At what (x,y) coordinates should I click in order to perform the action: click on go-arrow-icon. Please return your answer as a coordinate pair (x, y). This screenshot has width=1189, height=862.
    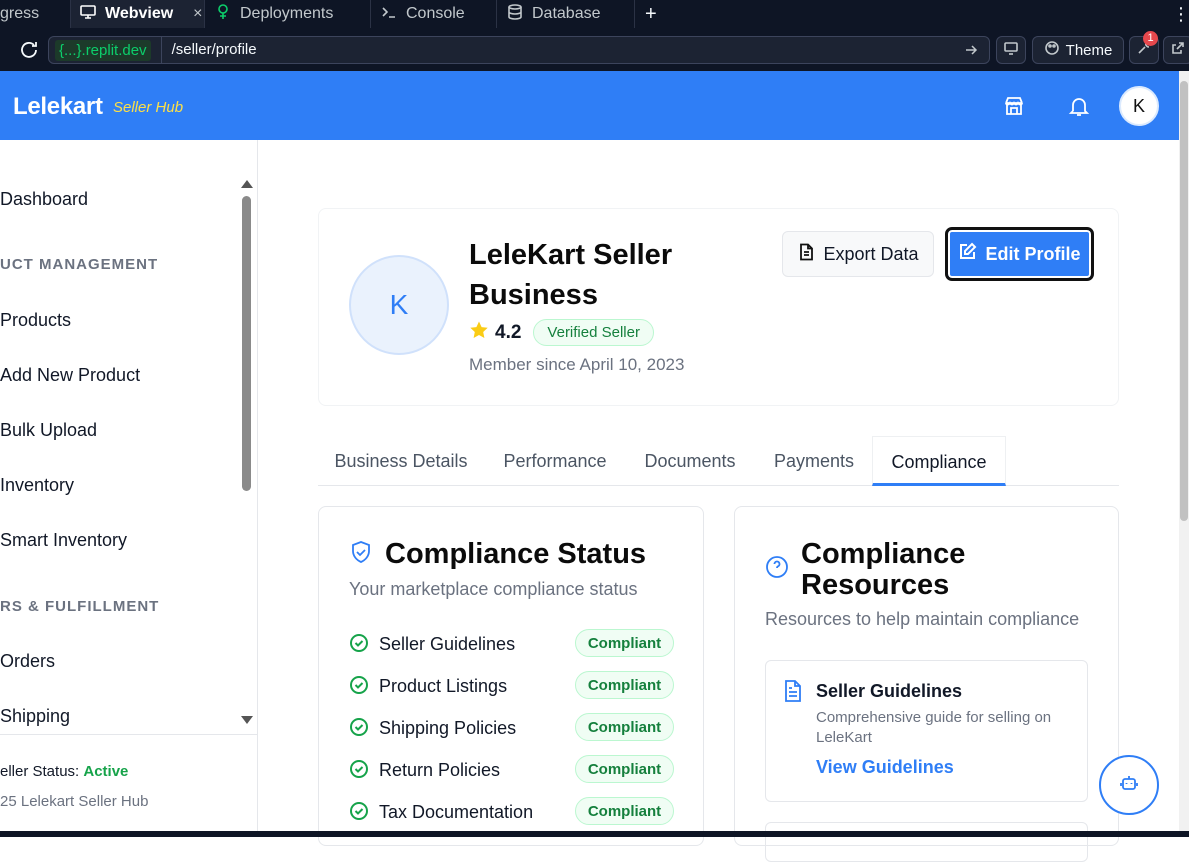
    Looking at the image, I should click on (971, 52).